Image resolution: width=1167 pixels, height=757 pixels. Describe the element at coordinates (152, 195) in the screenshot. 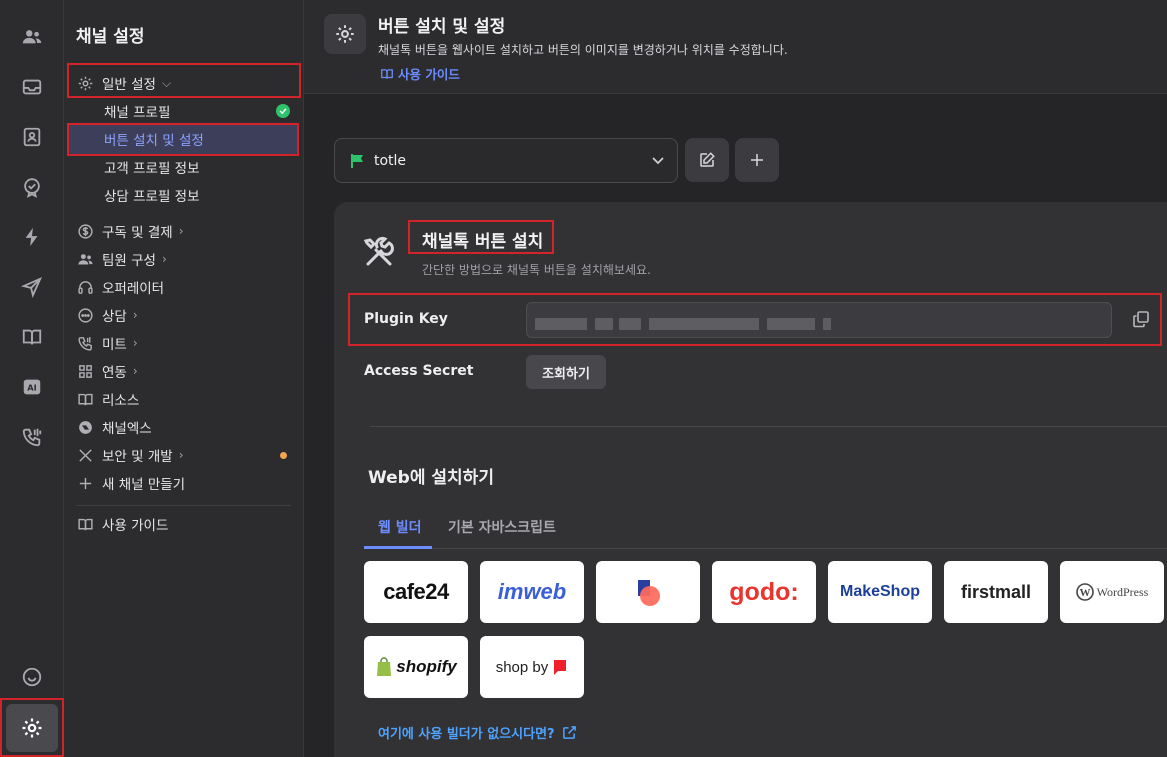

I see `sidebar-sub-consult-profile: 상담 프로필 정보` at that location.